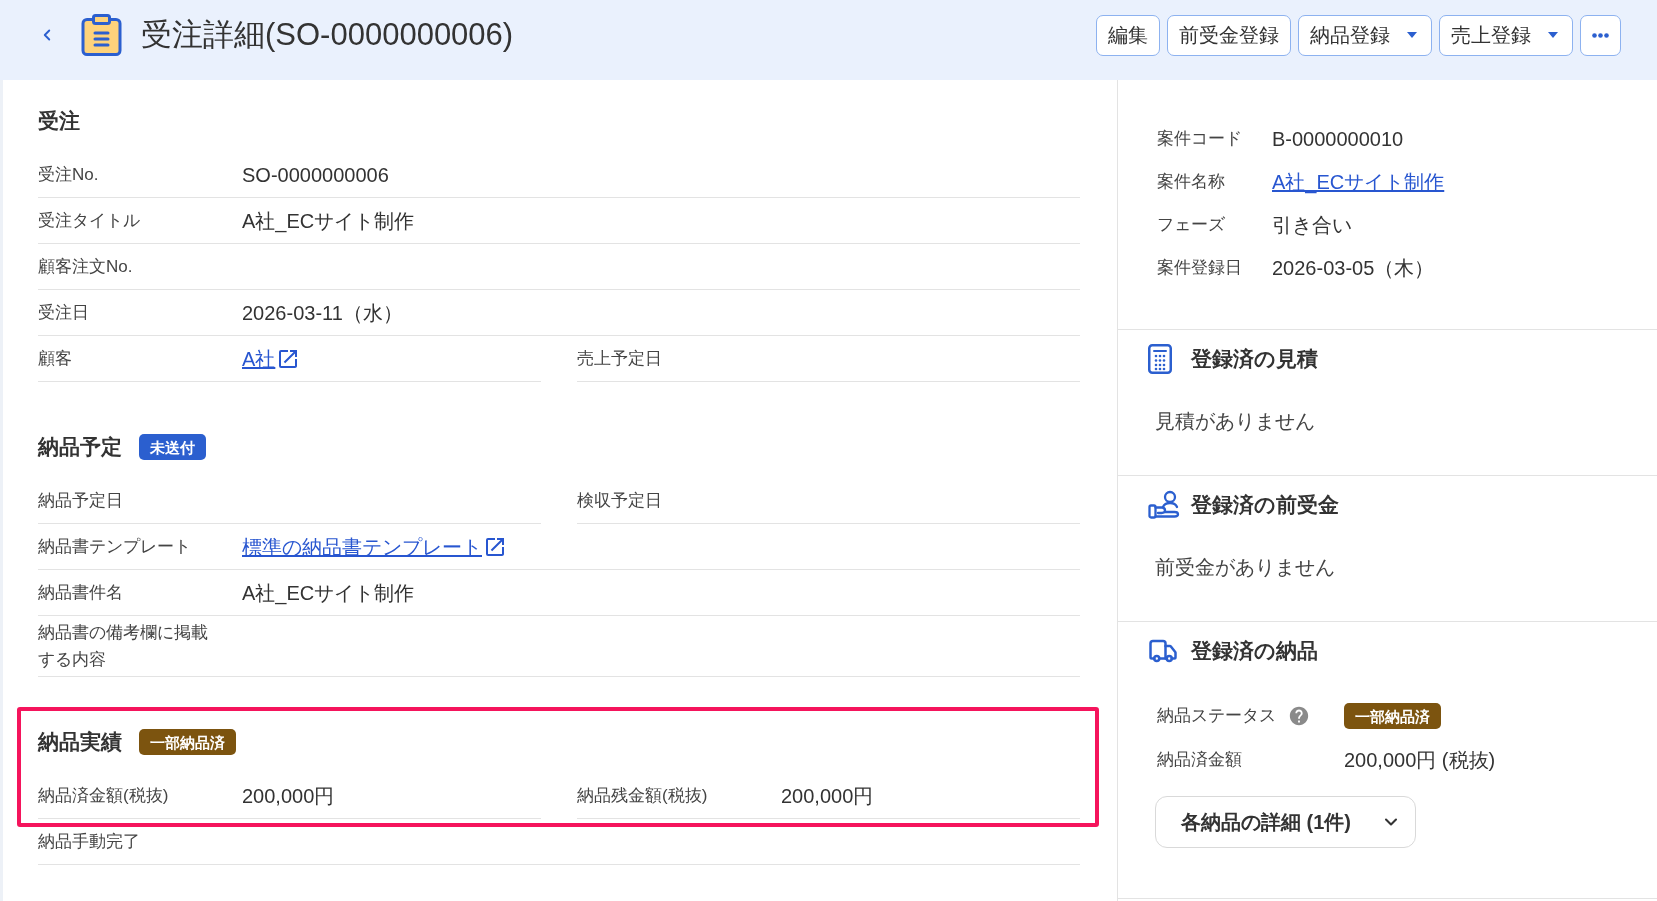 The image size is (1657, 901). Describe the element at coordinates (123, 646) in the screenshot. I see `field-label: 納品書の備考欄に掲載する内容` at that location.